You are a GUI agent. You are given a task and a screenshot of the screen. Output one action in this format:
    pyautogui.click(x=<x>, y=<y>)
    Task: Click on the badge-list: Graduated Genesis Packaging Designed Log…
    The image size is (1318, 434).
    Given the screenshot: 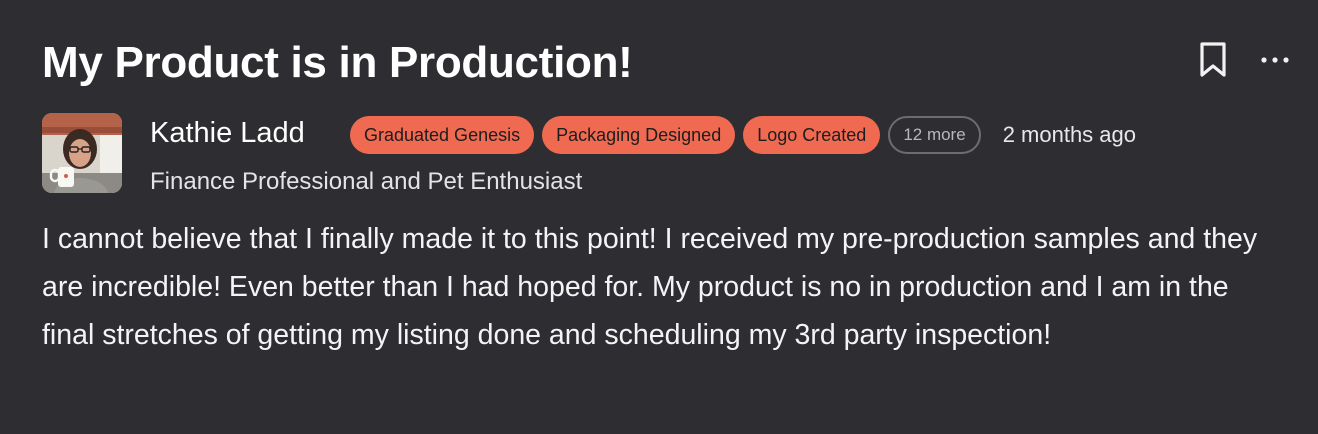 What is the action you would take?
    pyautogui.click(x=743, y=135)
    